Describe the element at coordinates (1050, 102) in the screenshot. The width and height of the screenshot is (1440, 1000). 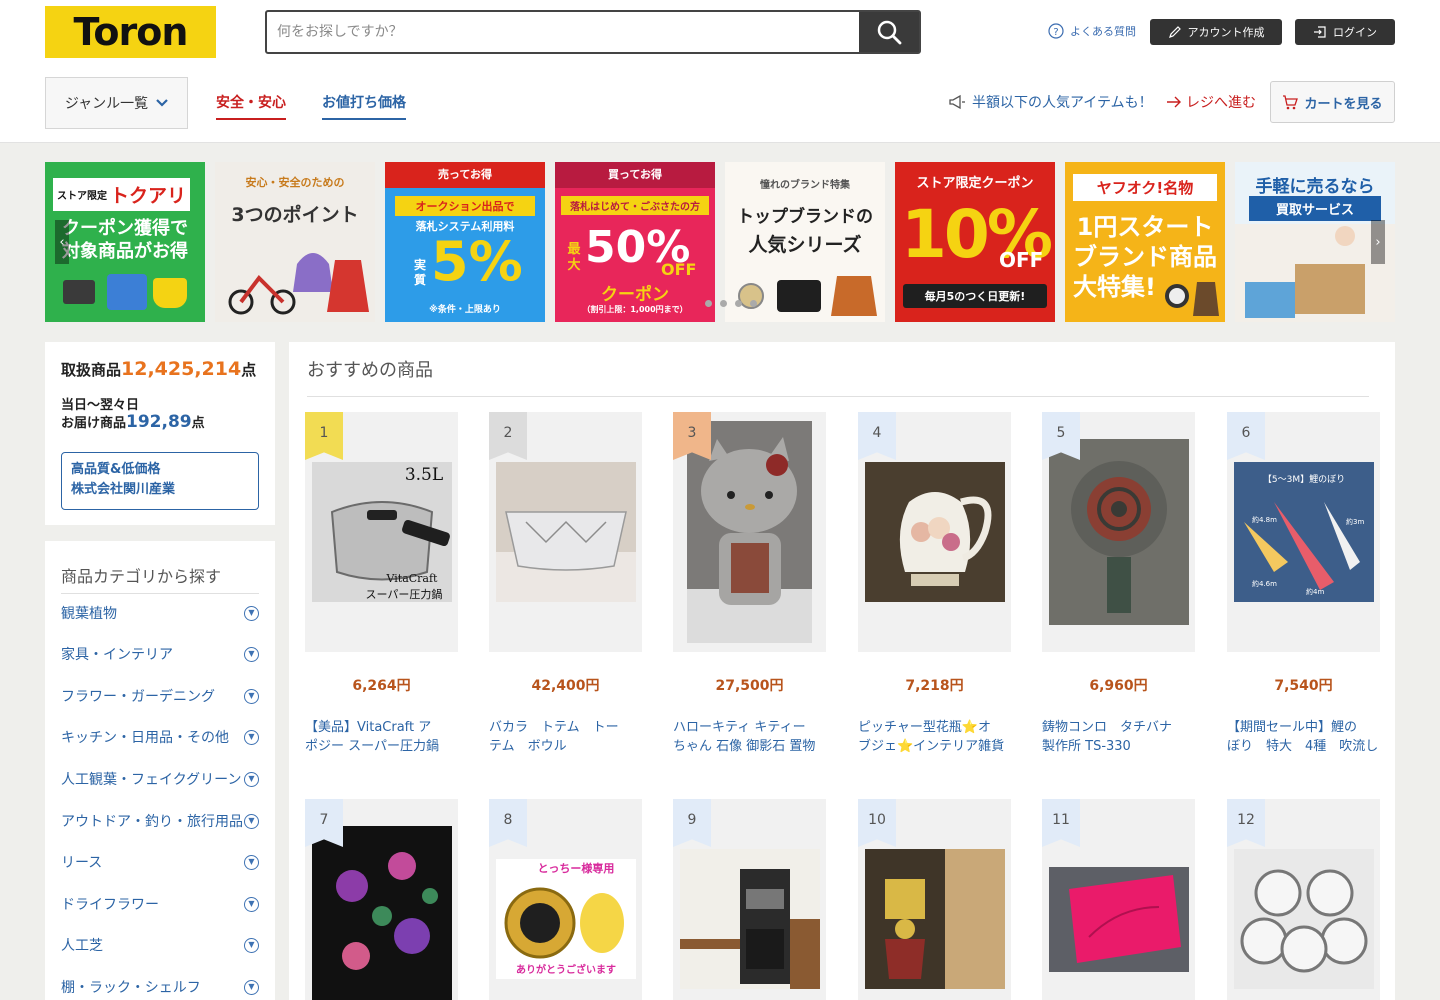
I see `promo-link: 半額以下の人気アイテムも！` at that location.